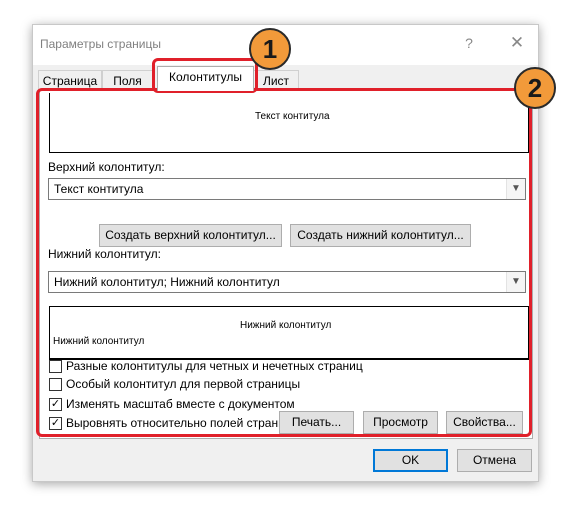 The height and width of the screenshot is (511, 568). I want to click on cancel-button: Отмена, so click(494, 460).